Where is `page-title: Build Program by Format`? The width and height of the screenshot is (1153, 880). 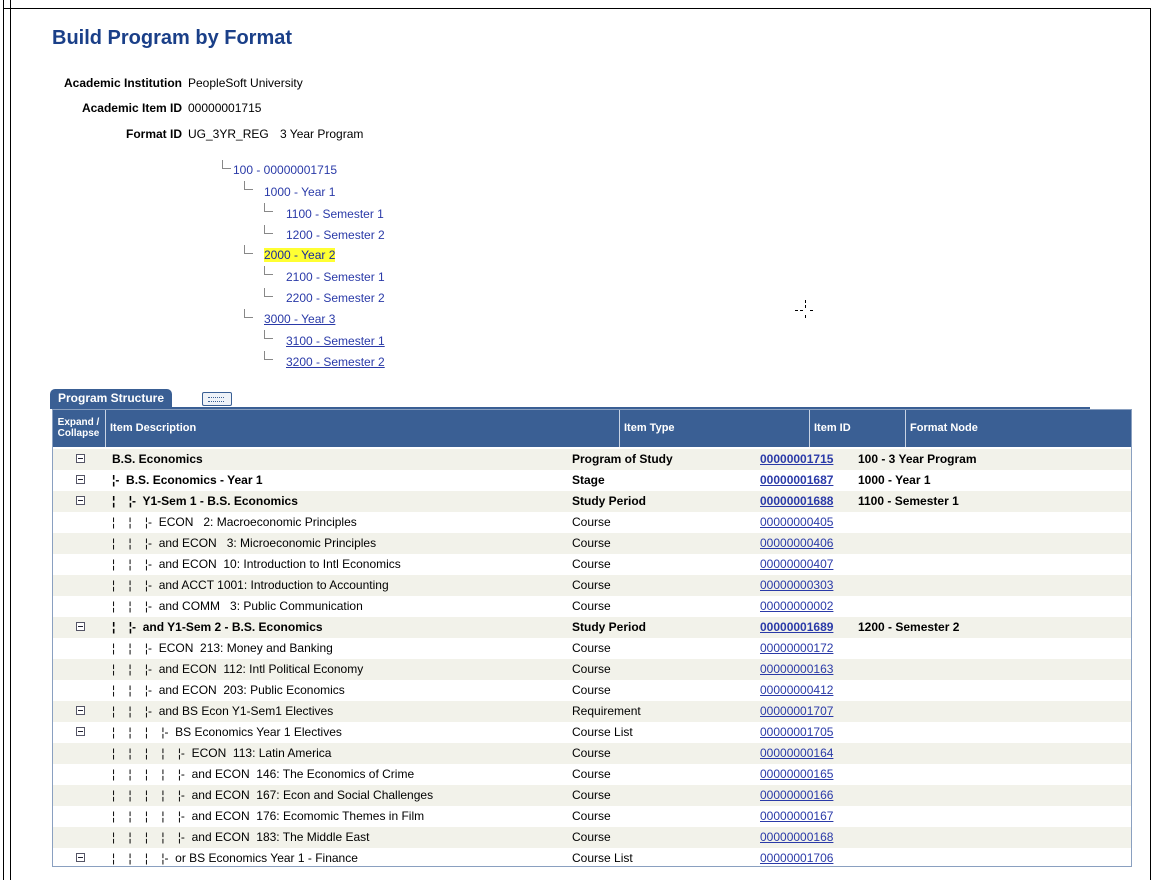 page-title: Build Program by Format is located at coordinates (172, 38).